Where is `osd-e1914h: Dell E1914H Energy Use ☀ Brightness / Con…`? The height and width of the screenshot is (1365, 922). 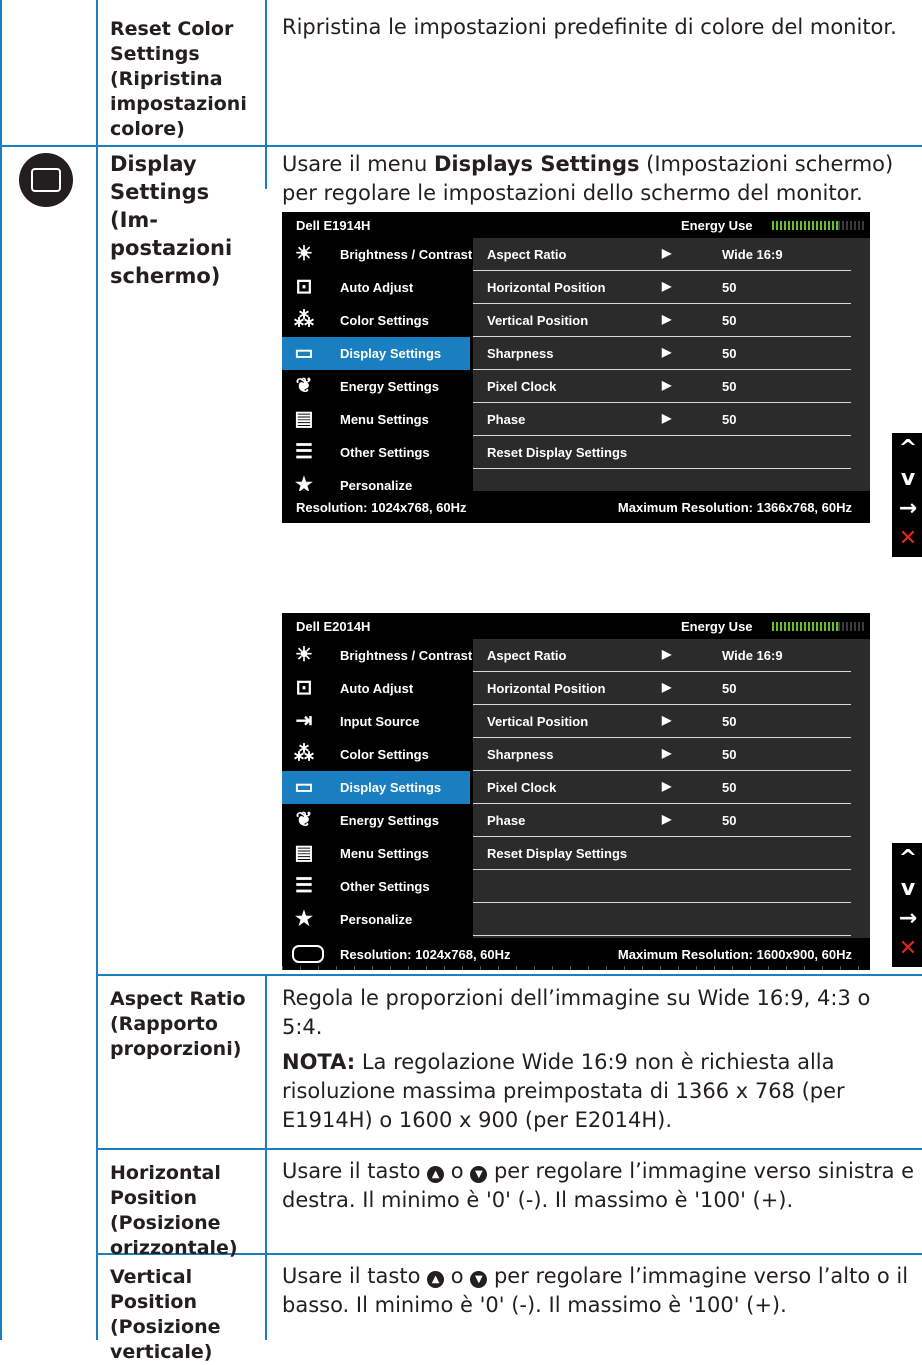
osd-e1914h: Dell E1914H Energy Use ☀ Brightness / Con… is located at coordinates (576, 367).